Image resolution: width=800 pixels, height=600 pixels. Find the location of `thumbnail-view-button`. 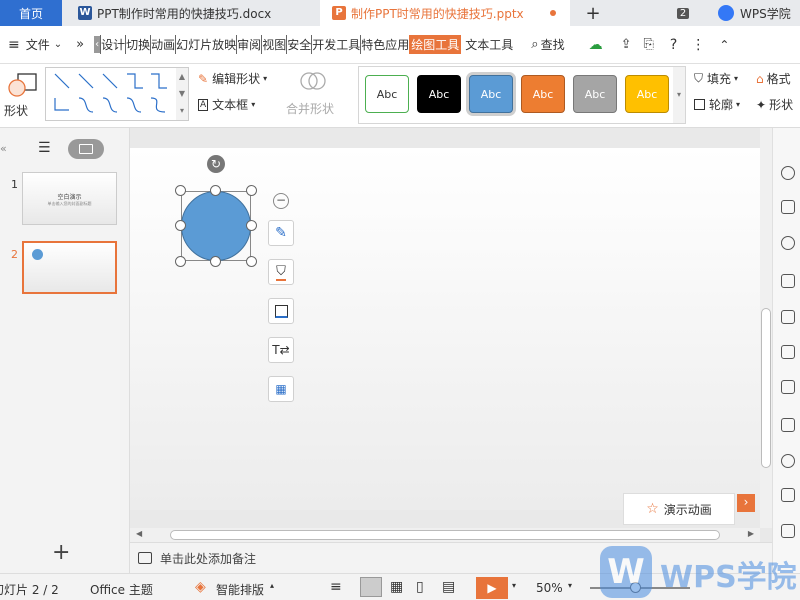

thumbnail-view-button is located at coordinates (86, 149).